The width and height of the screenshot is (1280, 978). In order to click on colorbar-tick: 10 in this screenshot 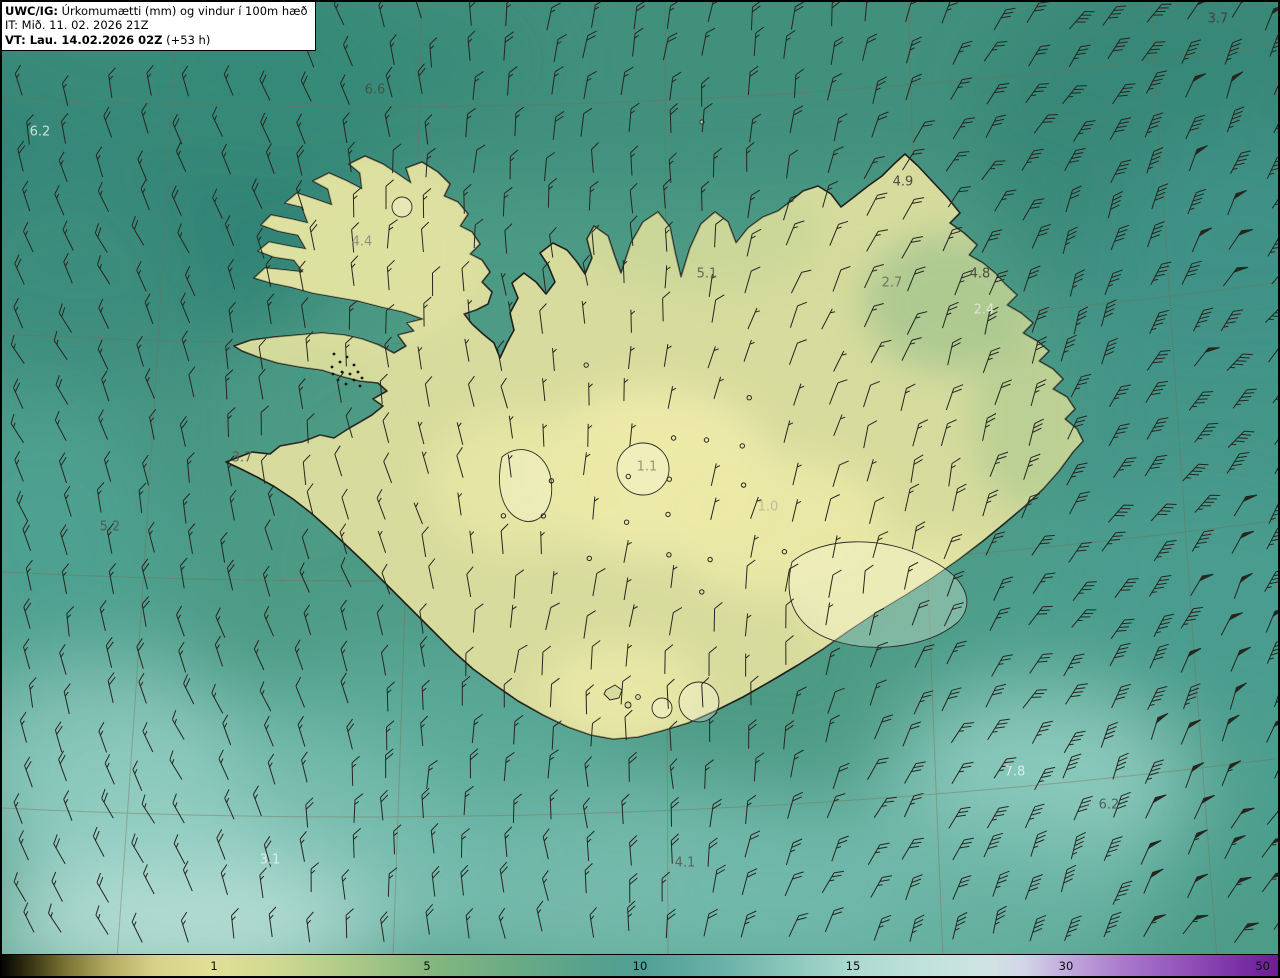, I will do `click(640, 965)`.